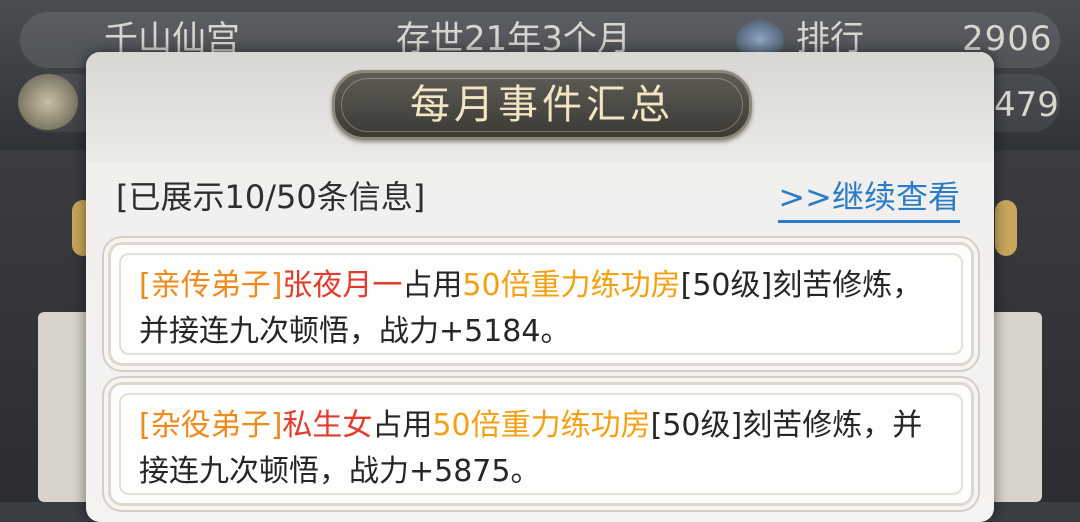  I want to click on dialog-title: 每月事件汇总, so click(542, 105).